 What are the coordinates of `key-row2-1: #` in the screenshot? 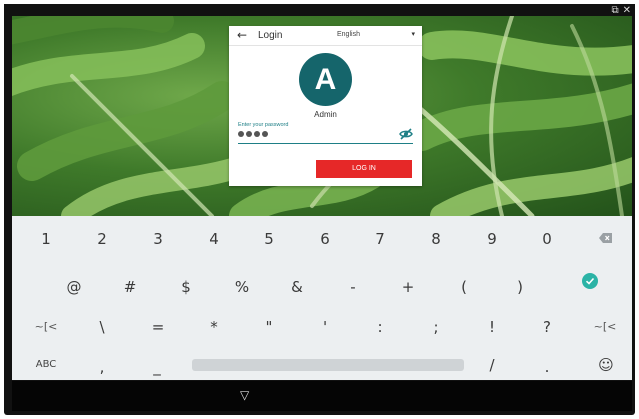 It's located at (130, 287).